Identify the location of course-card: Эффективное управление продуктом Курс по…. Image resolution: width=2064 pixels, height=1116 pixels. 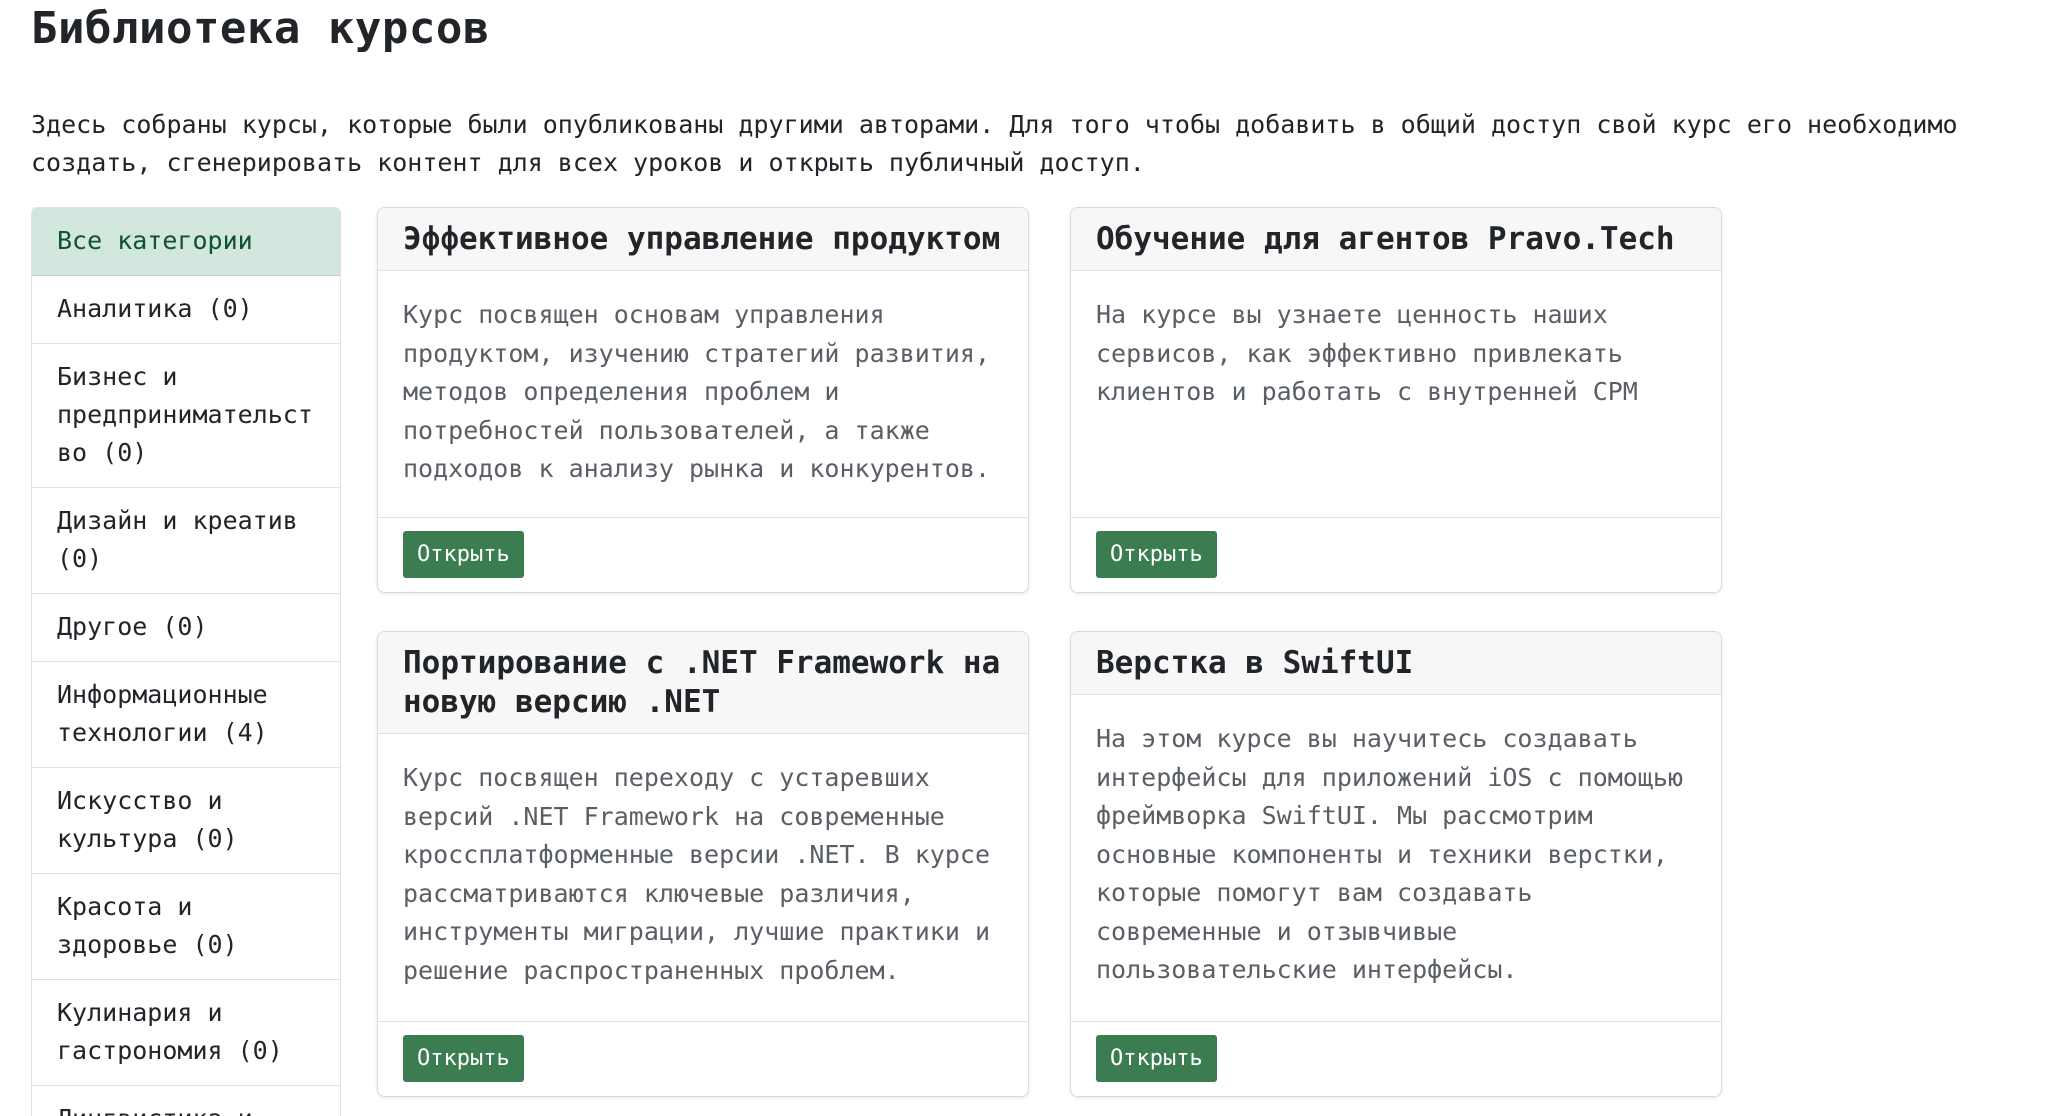
(703, 400).